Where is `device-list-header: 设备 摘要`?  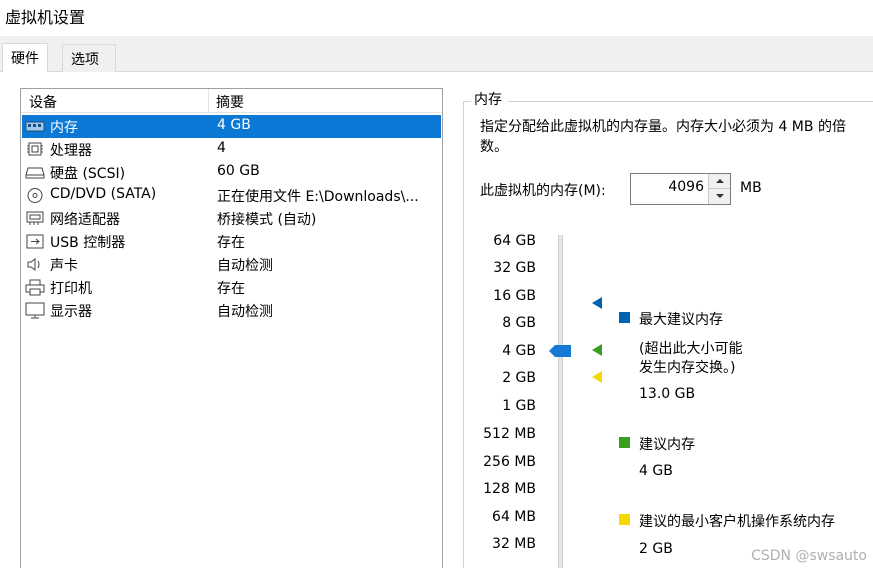
device-list-header: 设备 摘要 is located at coordinates (231, 101).